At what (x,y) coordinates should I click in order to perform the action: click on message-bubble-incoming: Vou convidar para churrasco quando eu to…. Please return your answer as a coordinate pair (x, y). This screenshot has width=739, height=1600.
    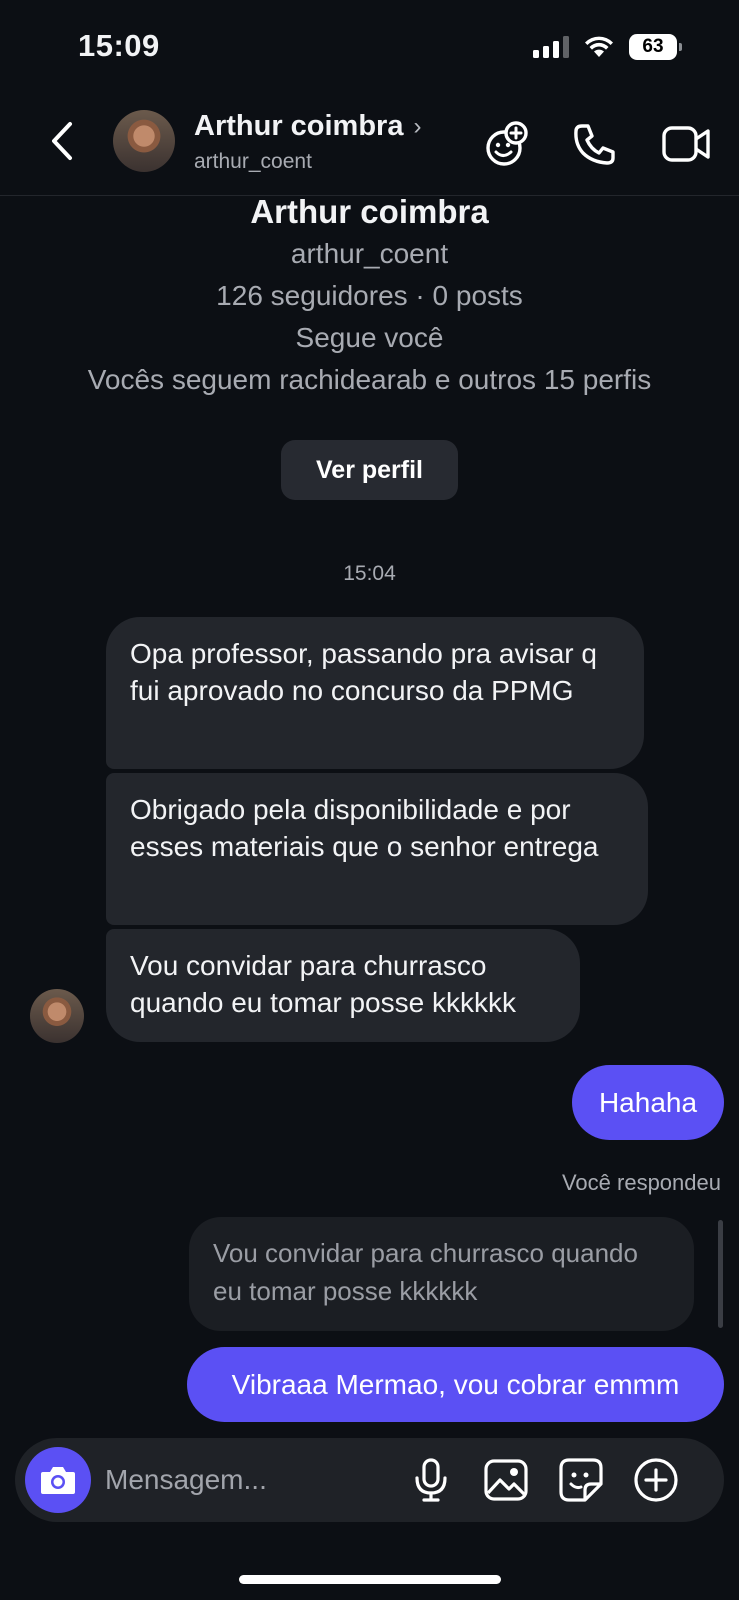
    Looking at the image, I should click on (343, 985).